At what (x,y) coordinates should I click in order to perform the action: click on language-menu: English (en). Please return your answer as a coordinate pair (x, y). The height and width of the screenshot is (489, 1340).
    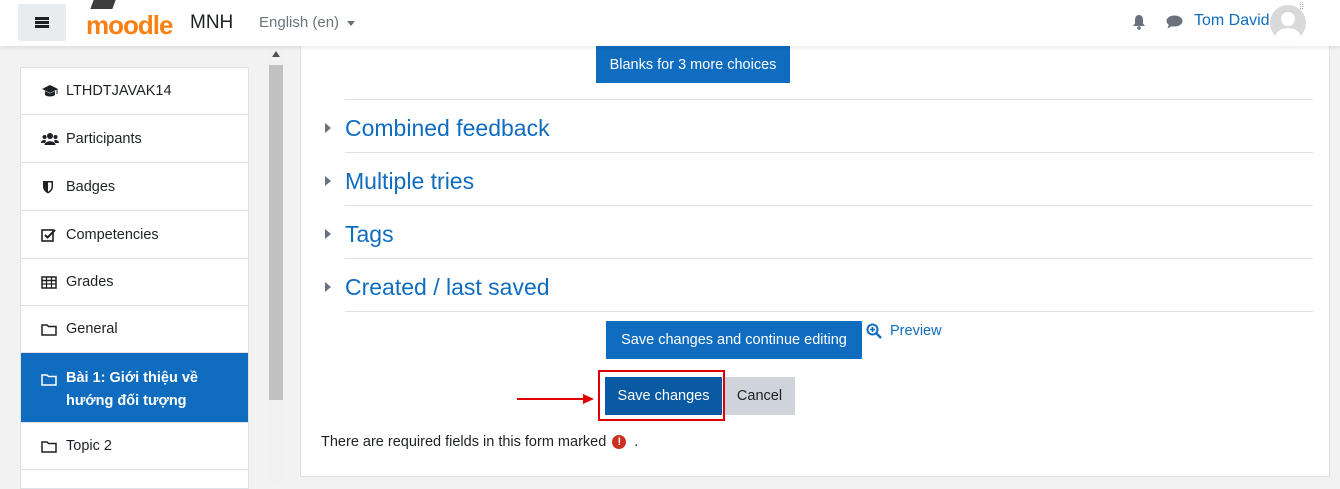
    Looking at the image, I should click on (307, 22).